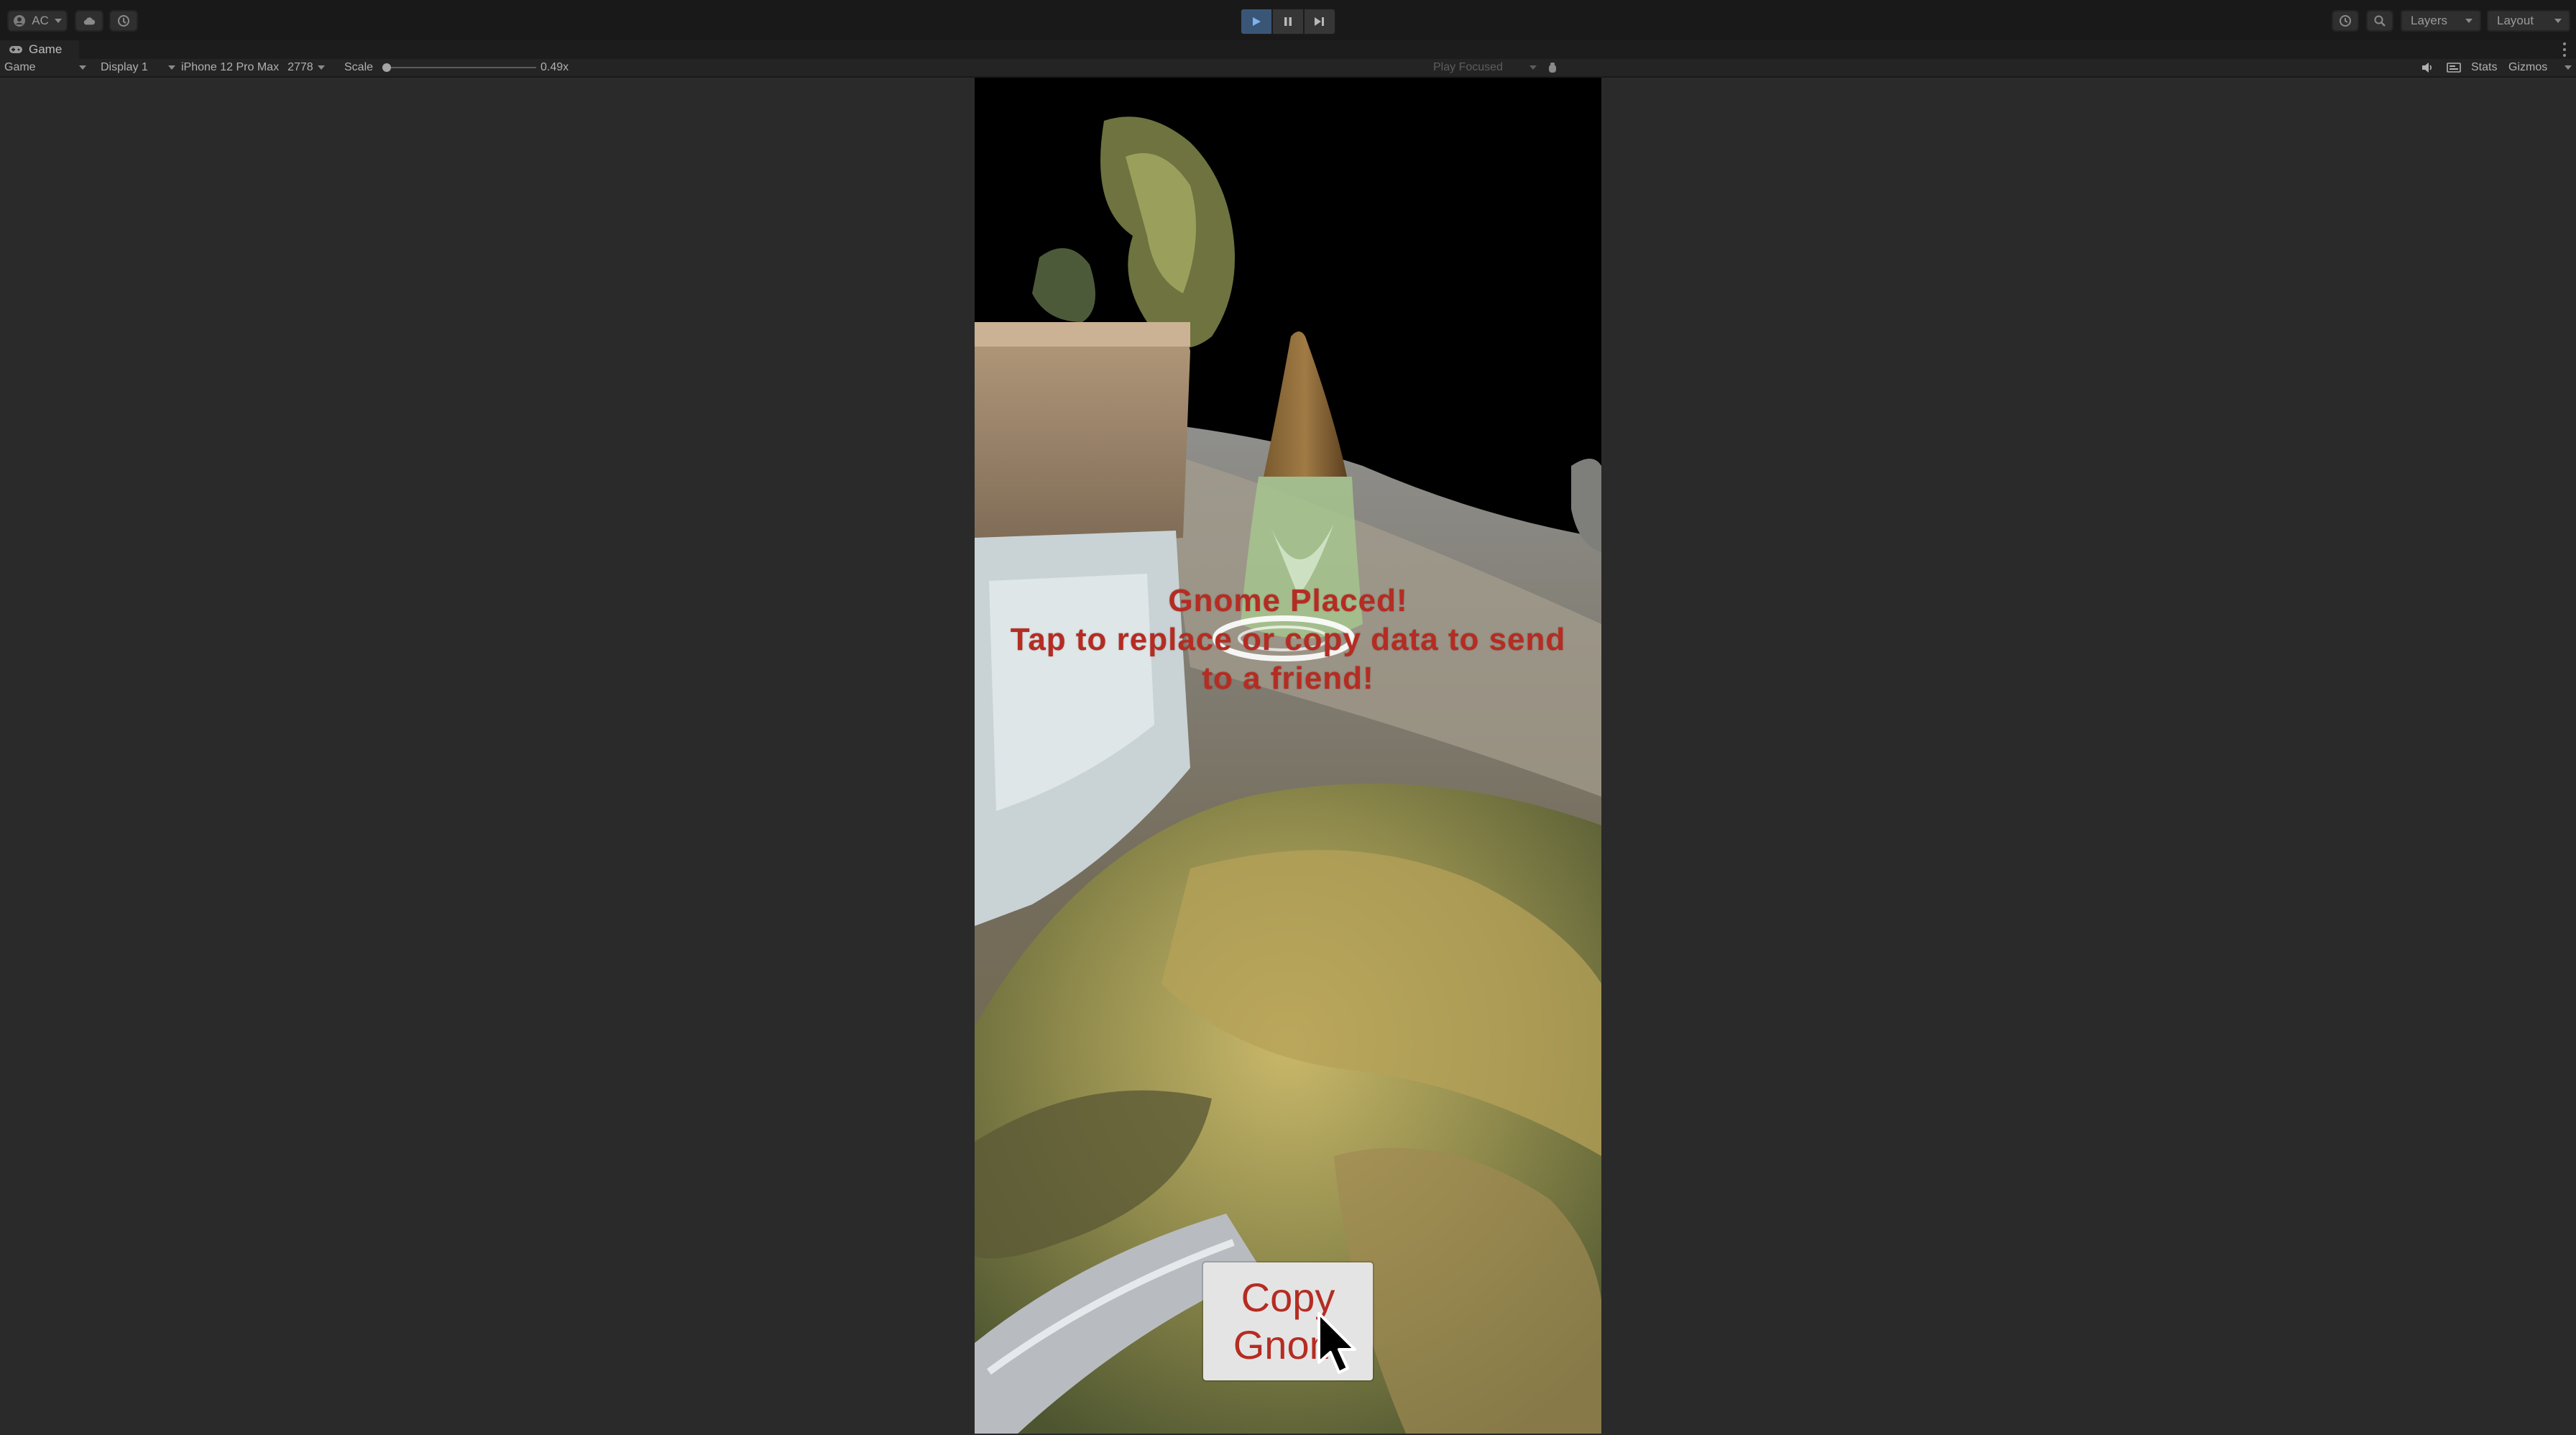 This screenshot has width=2576, height=1435. I want to click on collab-button, so click(123, 21).